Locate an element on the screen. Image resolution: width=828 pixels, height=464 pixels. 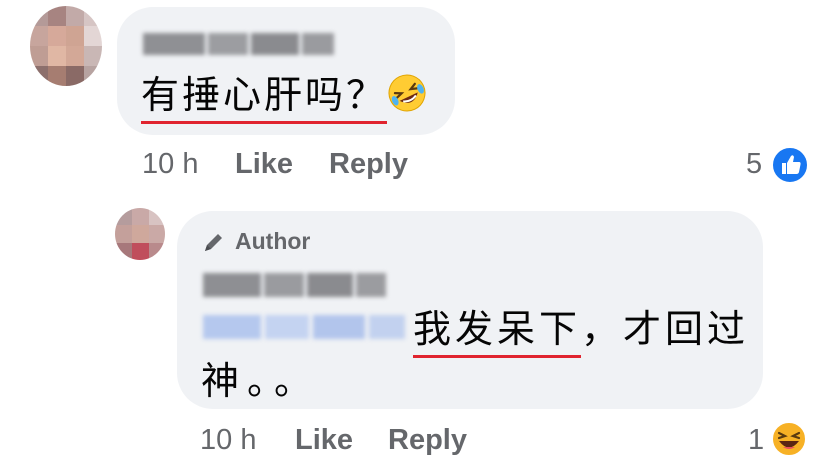
comment-bubble: 有捶心肝吗？ is located at coordinates (286, 71).